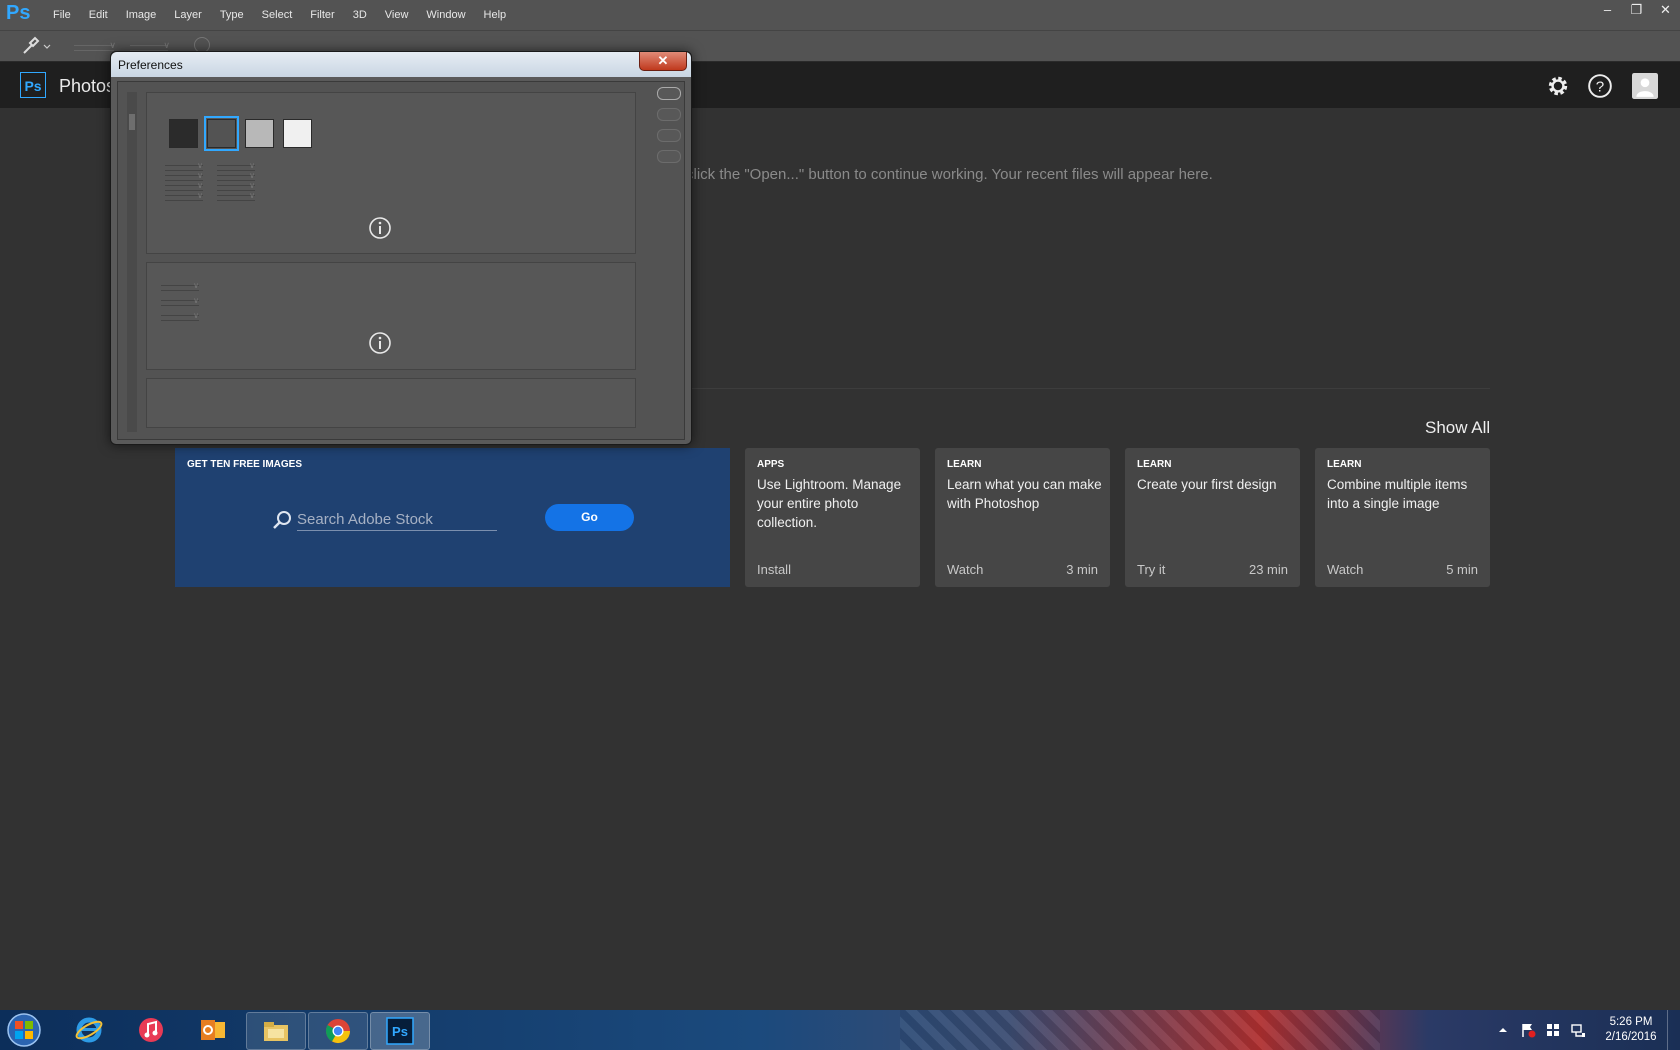  I want to click on preferences-dialog: Preferences ✕, so click(401, 248).